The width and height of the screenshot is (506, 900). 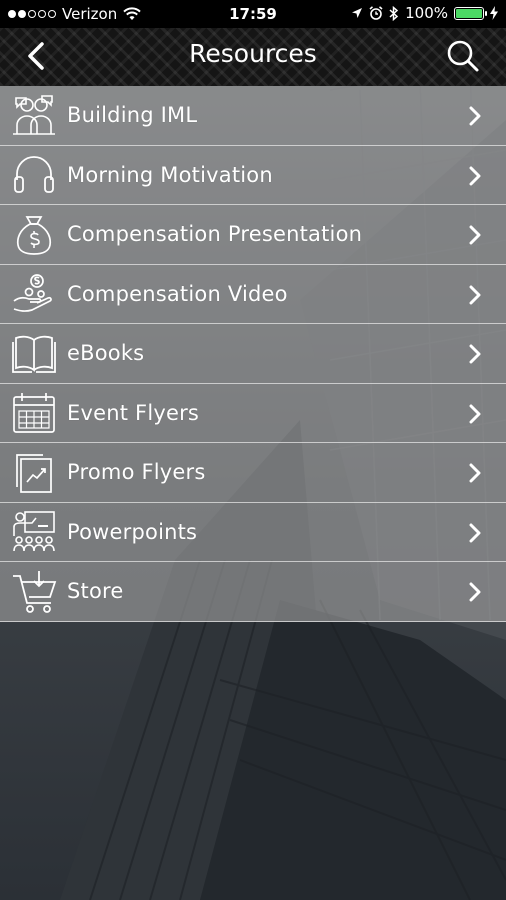 I want to click on menu-item-morning-motivation: Morning Motivation, so click(x=253, y=175).